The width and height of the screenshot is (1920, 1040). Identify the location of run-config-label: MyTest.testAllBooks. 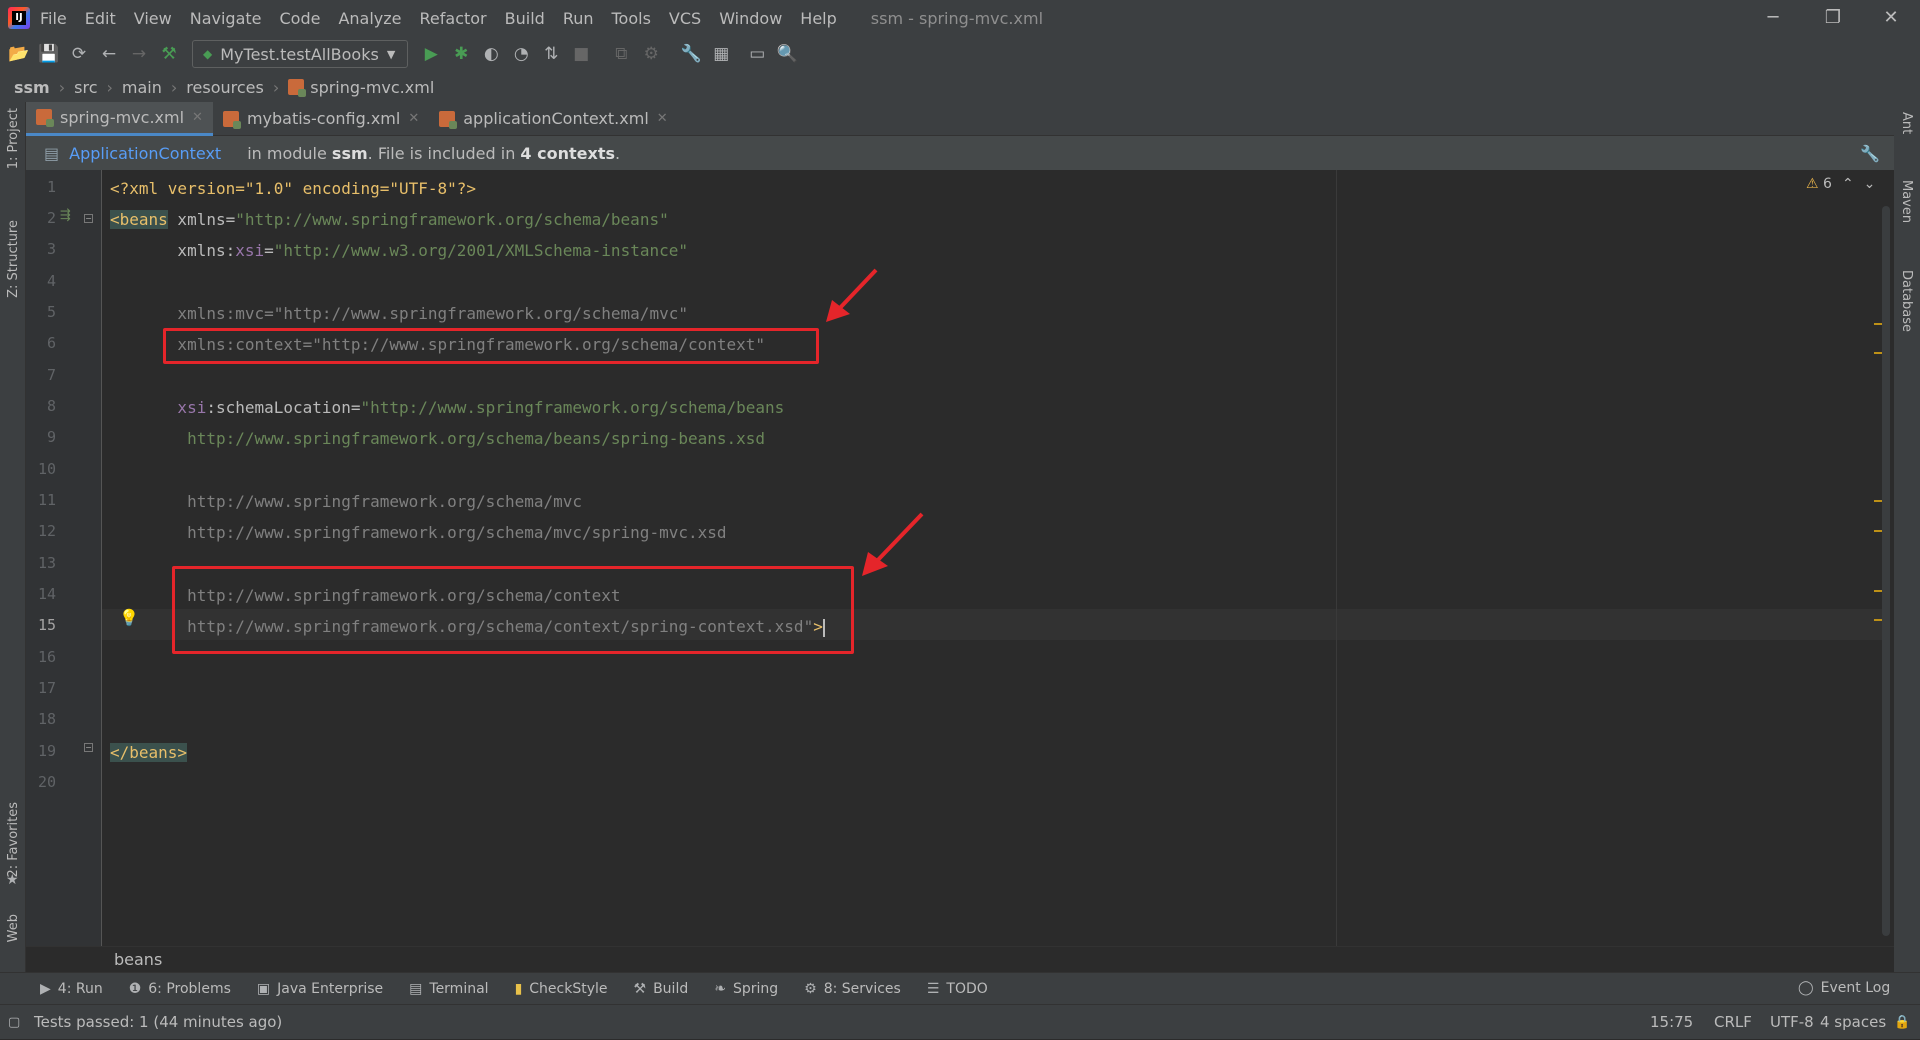
(299, 54).